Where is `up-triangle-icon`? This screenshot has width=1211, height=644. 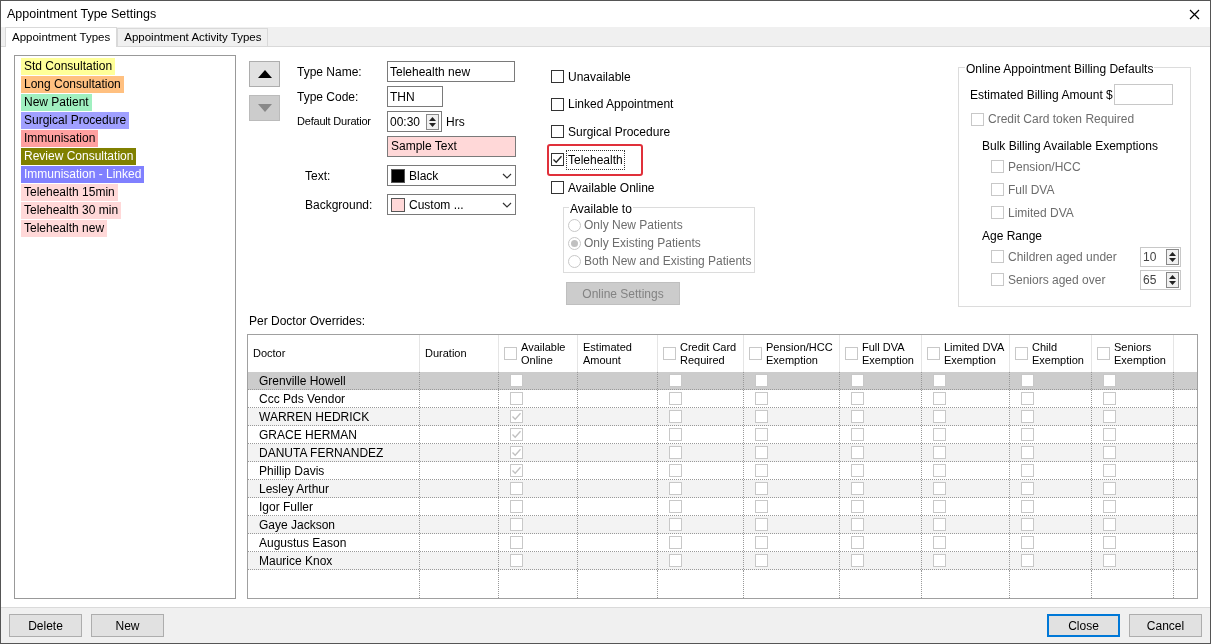 up-triangle-icon is located at coordinates (264, 74).